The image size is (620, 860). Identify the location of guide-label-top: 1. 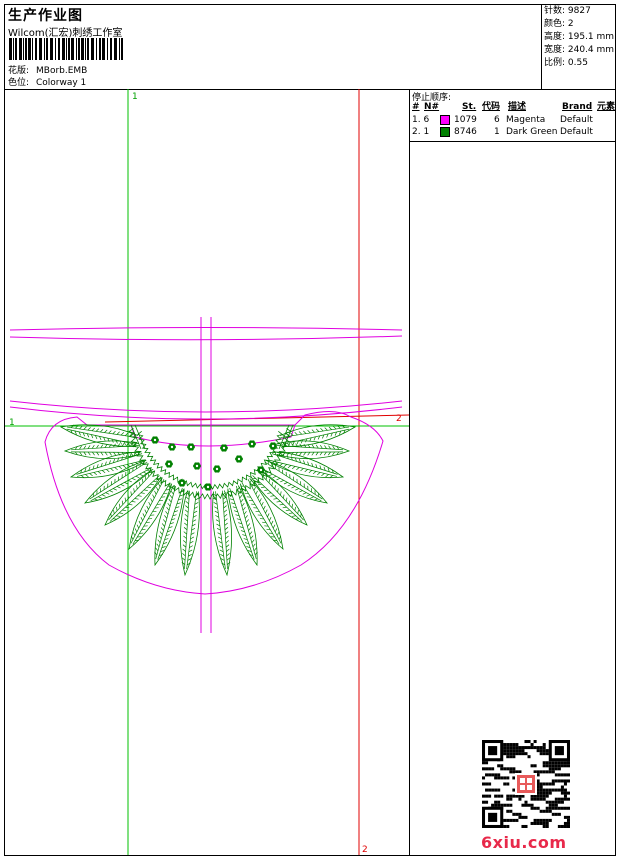
(135, 97).